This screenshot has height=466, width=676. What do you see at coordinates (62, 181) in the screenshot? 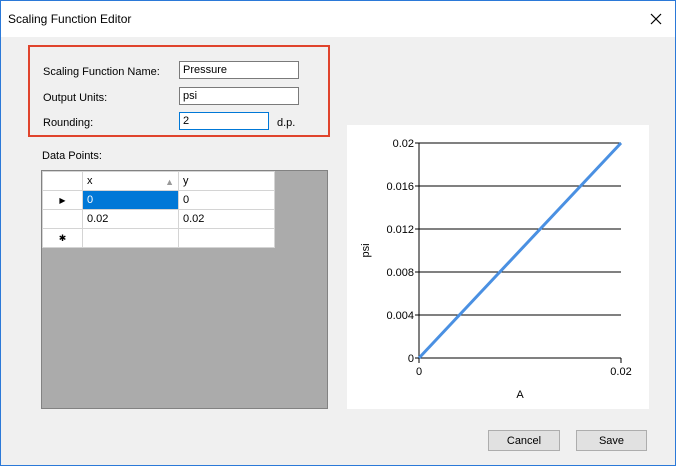
I see `grid-corner-header` at bounding box center [62, 181].